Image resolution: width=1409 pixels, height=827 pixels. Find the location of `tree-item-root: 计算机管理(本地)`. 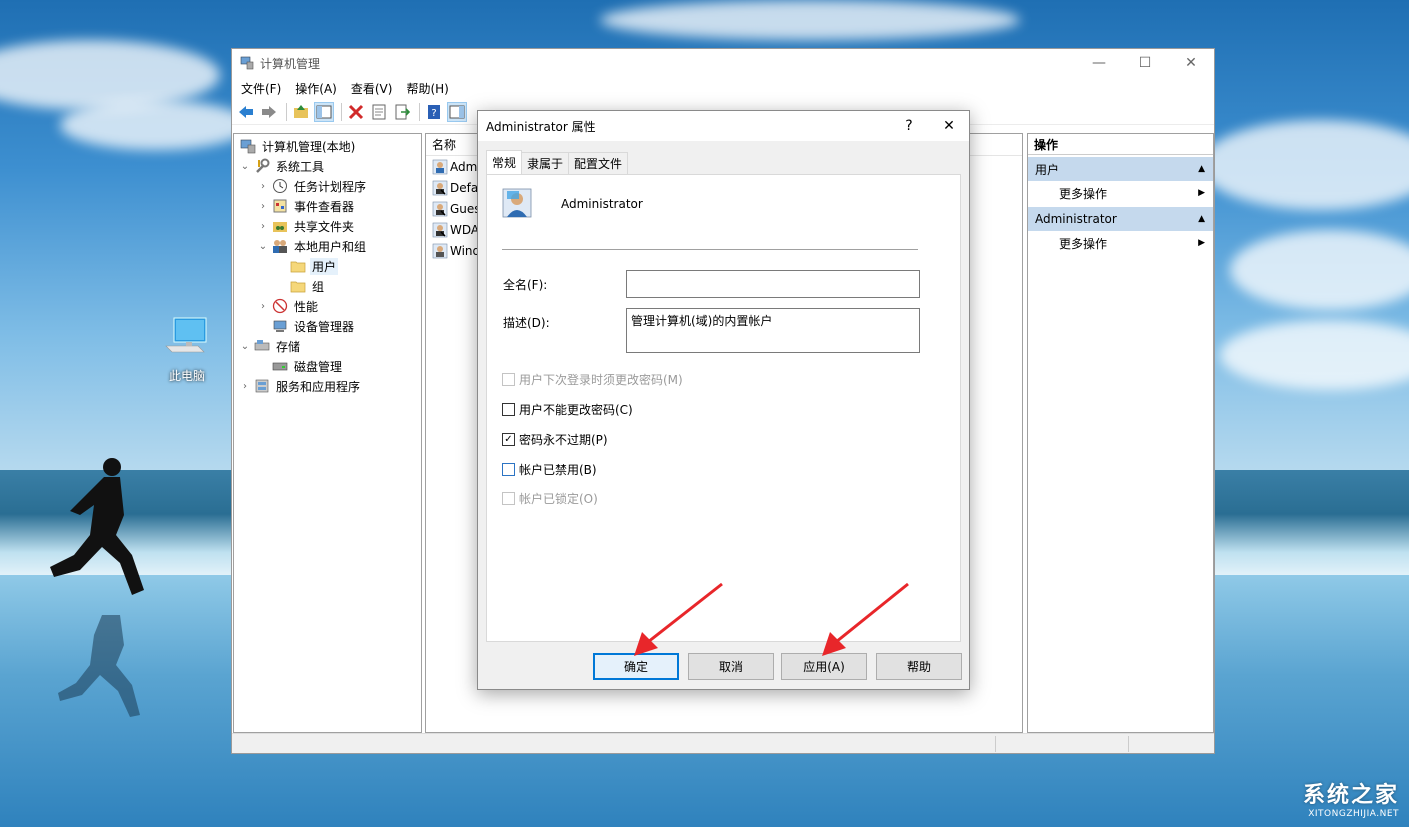

tree-item-root: 计算机管理(本地) is located at coordinates (327, 146).